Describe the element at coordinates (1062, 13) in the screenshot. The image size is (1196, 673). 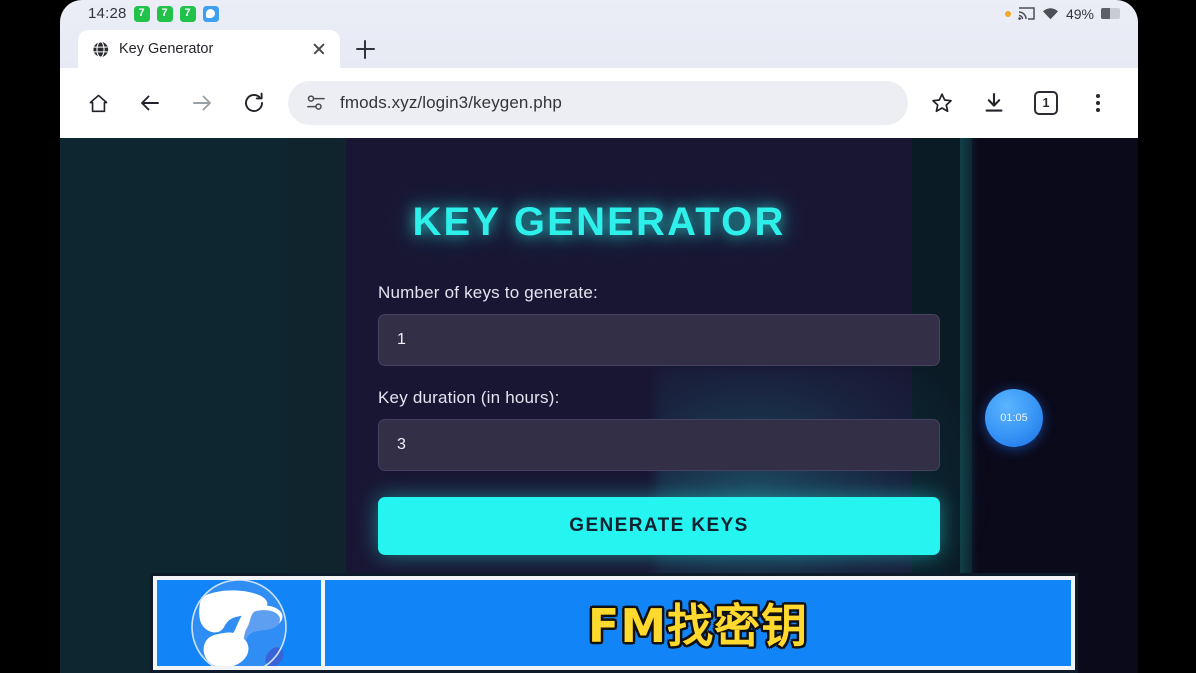
I see `status-bar-right: 49%` at that location.